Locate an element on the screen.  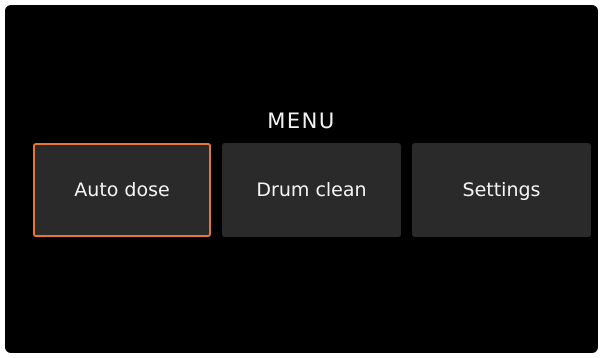
menu-title: MENU is located at coordinates (301, 121).